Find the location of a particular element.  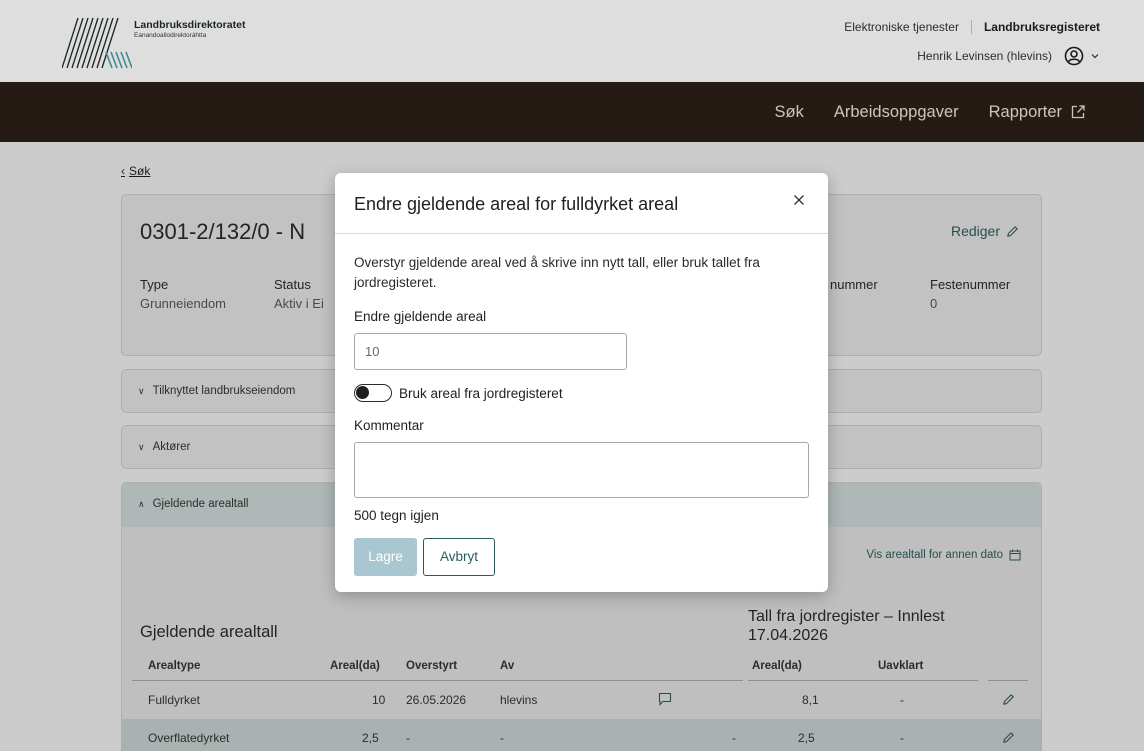

area-input: 10 is located at coordinates (490, 351).